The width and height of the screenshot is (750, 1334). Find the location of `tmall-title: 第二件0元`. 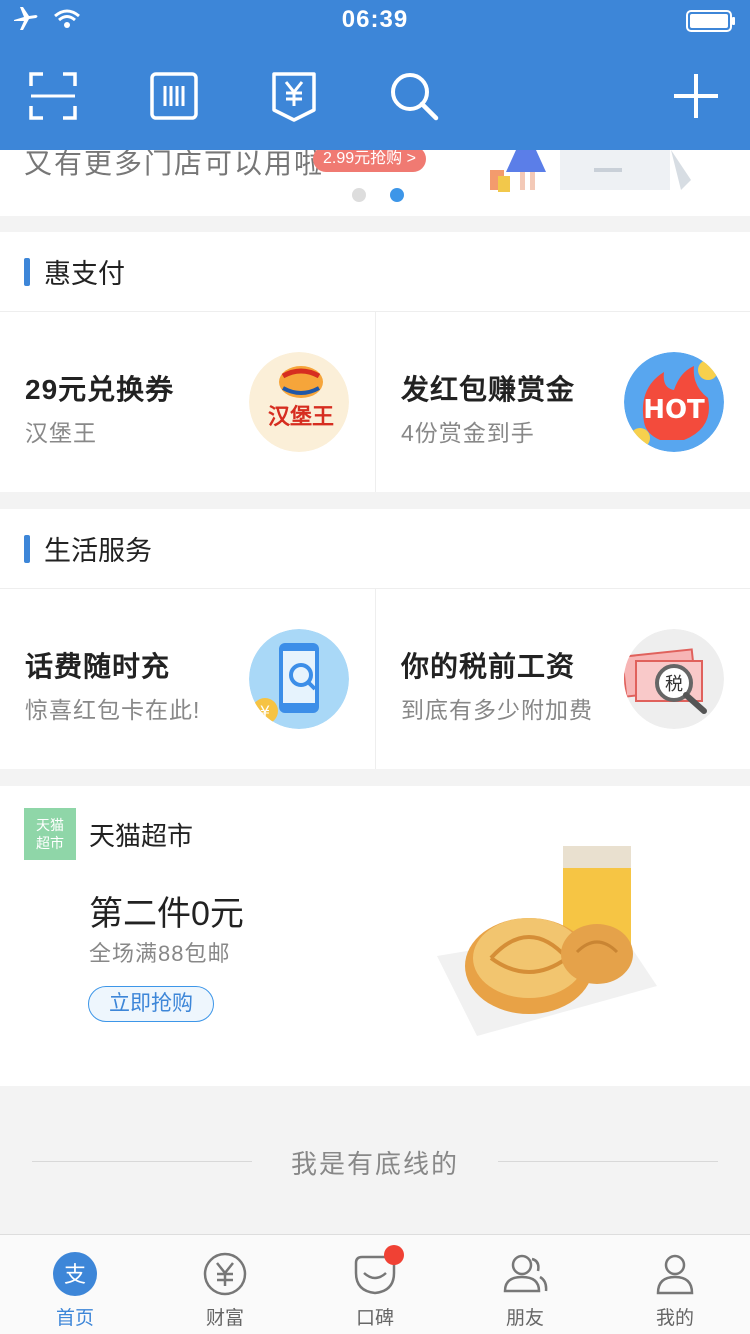

tmall-title: 第二件0元 is located at coordinates (166, 914).